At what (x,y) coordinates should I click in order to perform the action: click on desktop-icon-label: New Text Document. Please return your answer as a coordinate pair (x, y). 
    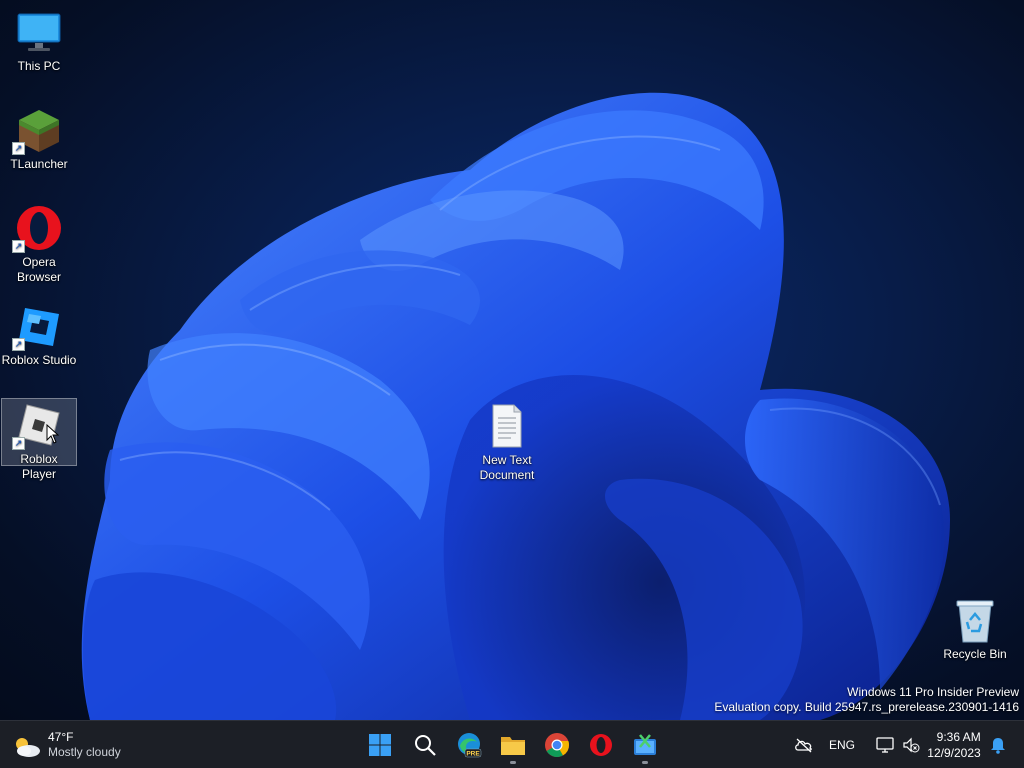
    Looking at the image, I should click on (507, 467).